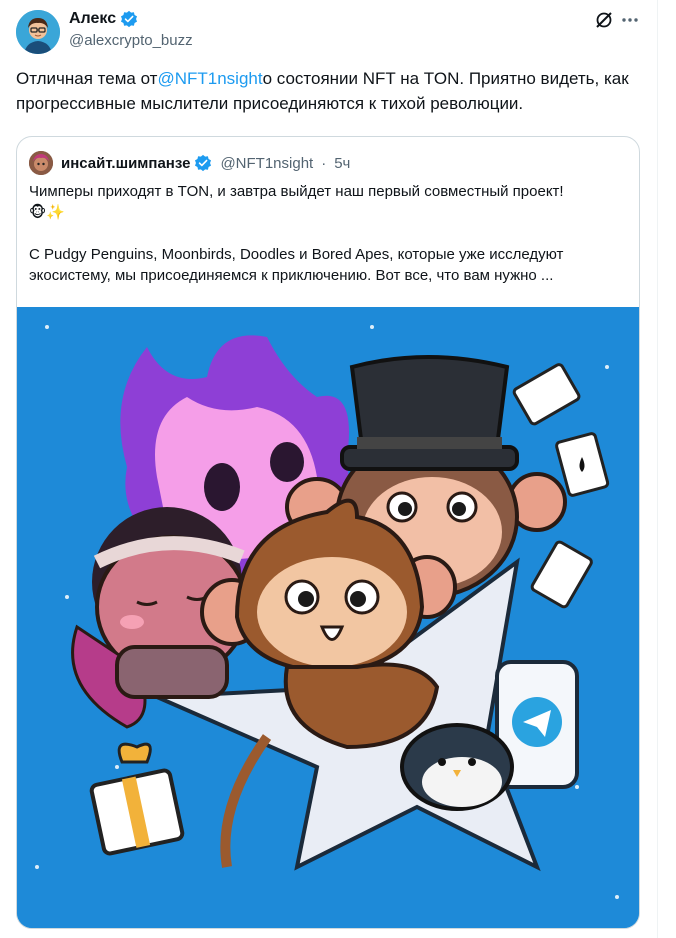 The image size is (676, 938). What do you see at coordinates (87, 78) in the screenshot?
I see `tweet-text-start: Отличная тема от` at bounding box center [87, 78].